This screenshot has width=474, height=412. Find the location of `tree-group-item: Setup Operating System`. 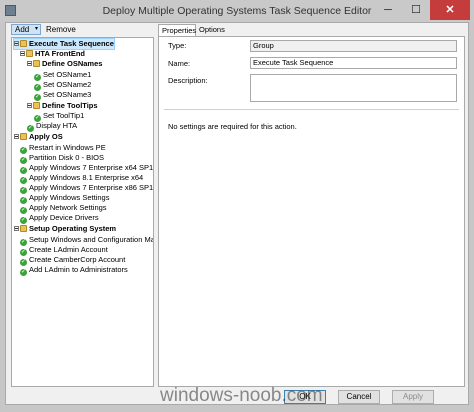

tree-group-item: Setup Operating System is located at coordinates (65, 229).